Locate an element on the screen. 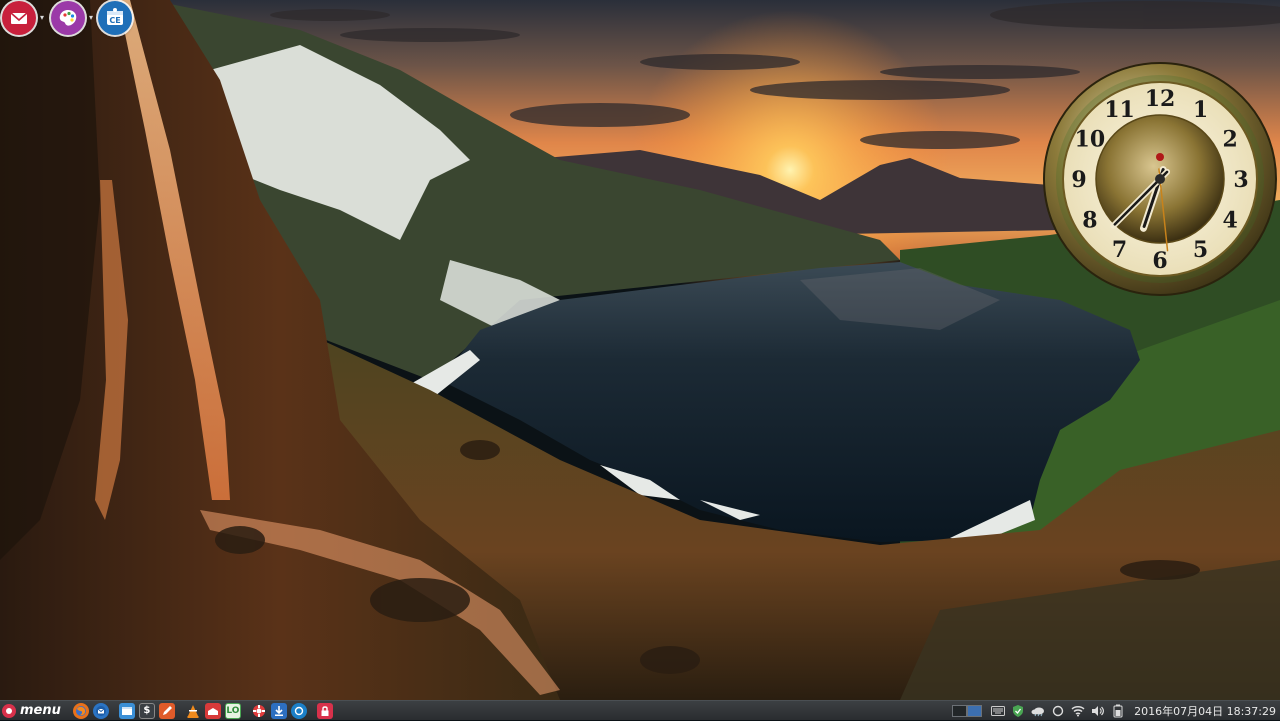 This screenshot has height=721, width=1280. taskbar-datetime: 2016年07月04日 18:37:29 is located at coordinates (1204, 711).